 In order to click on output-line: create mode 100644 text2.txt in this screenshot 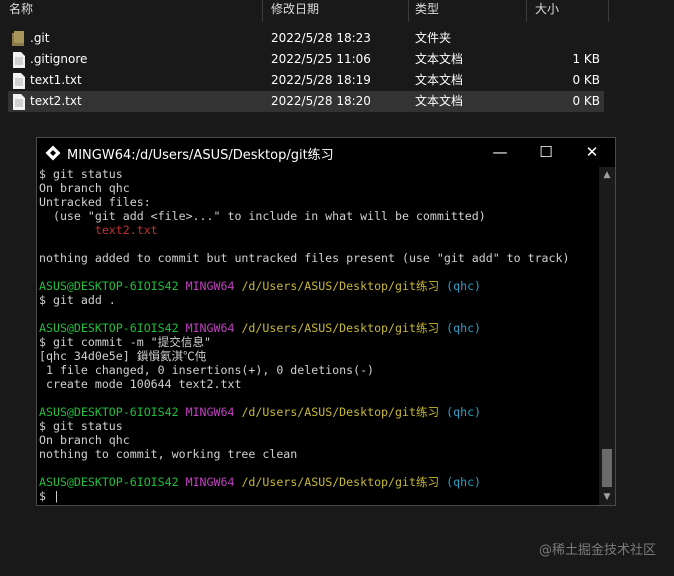, I will do `click(140, 384)`.